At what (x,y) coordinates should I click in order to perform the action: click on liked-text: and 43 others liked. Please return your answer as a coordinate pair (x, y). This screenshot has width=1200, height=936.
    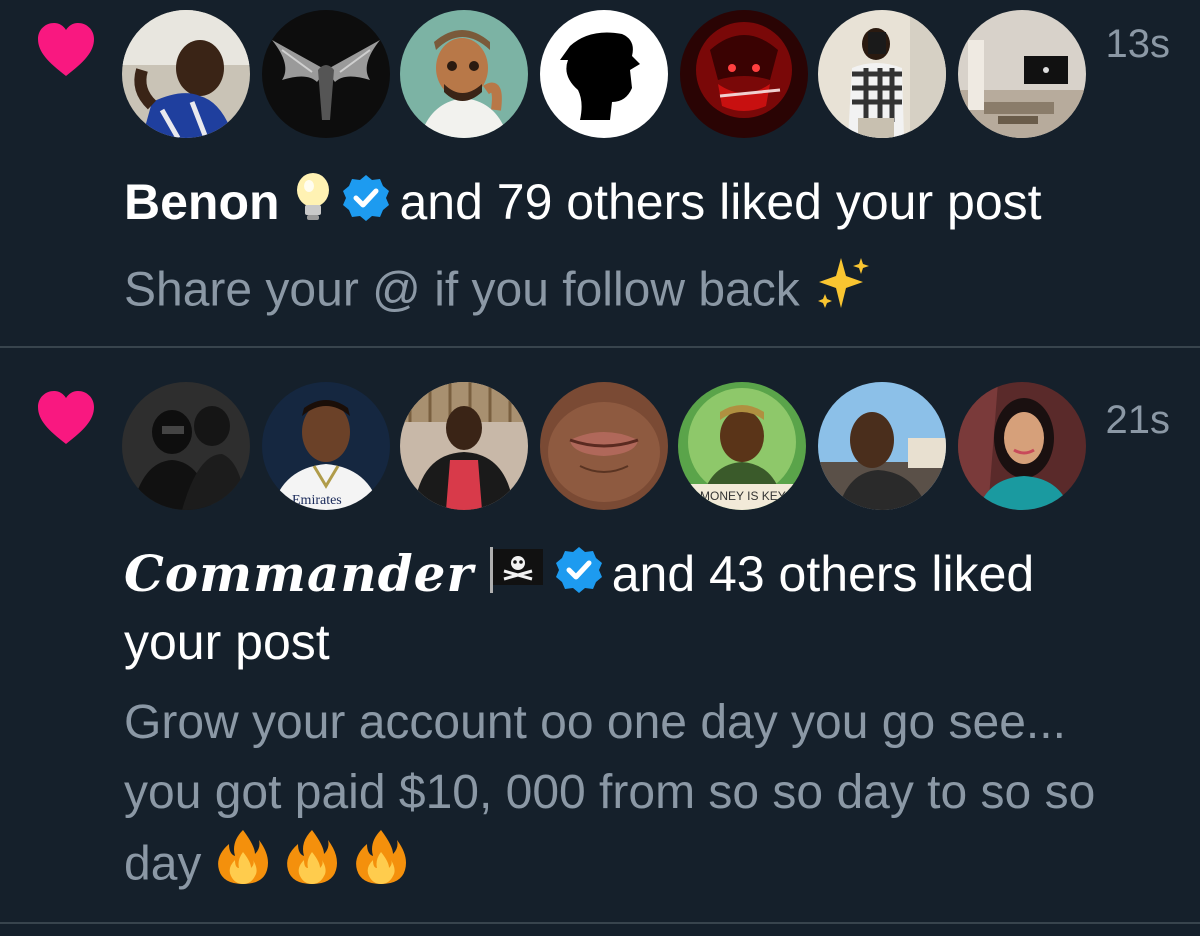
    Looking at the image, I should click on (823, 574).